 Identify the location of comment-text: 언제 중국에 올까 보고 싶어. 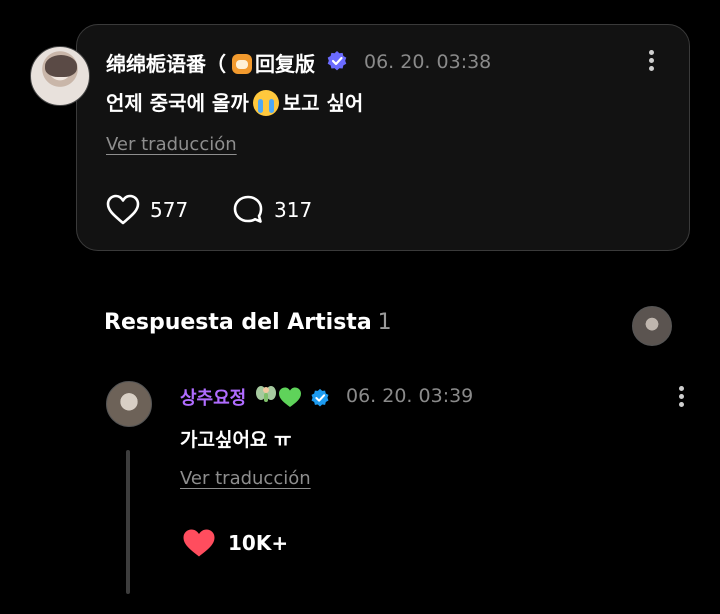
(234, 101).